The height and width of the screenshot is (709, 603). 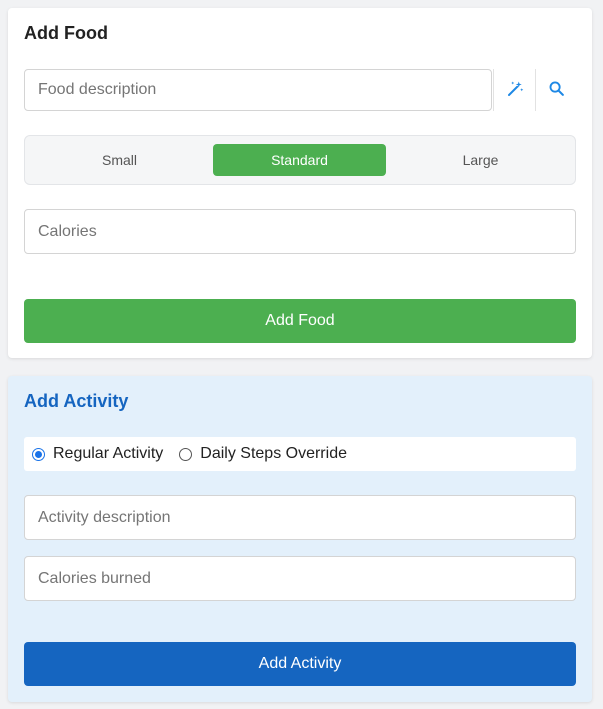 I want to click on portion-size-selector: Small Standard Large, so click(x=300, y=160).